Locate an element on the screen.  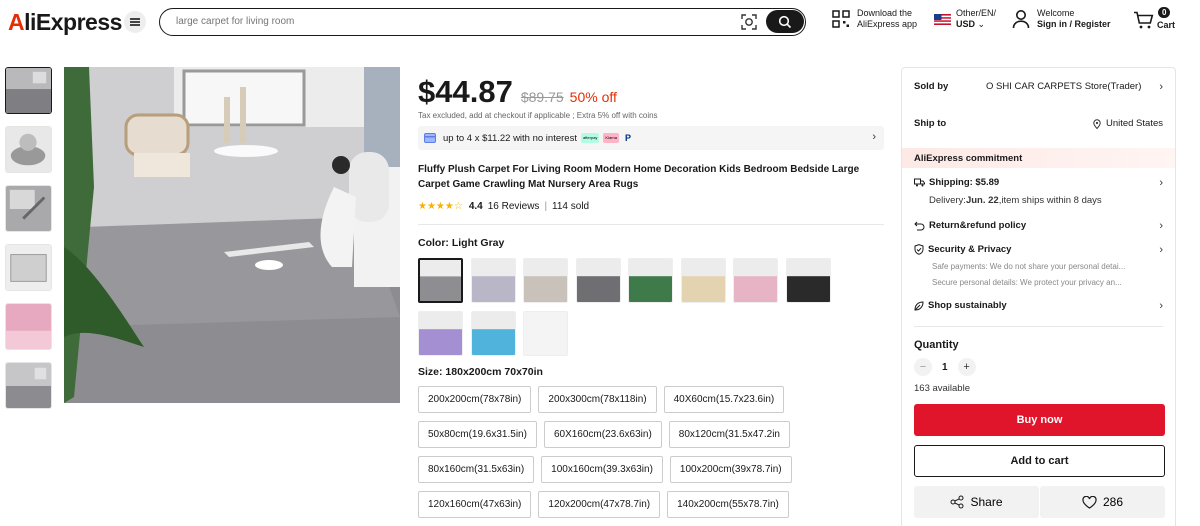
store-name: O SHI CAR CARPETS Store(Trader) is located at coordinates (1063, 86).